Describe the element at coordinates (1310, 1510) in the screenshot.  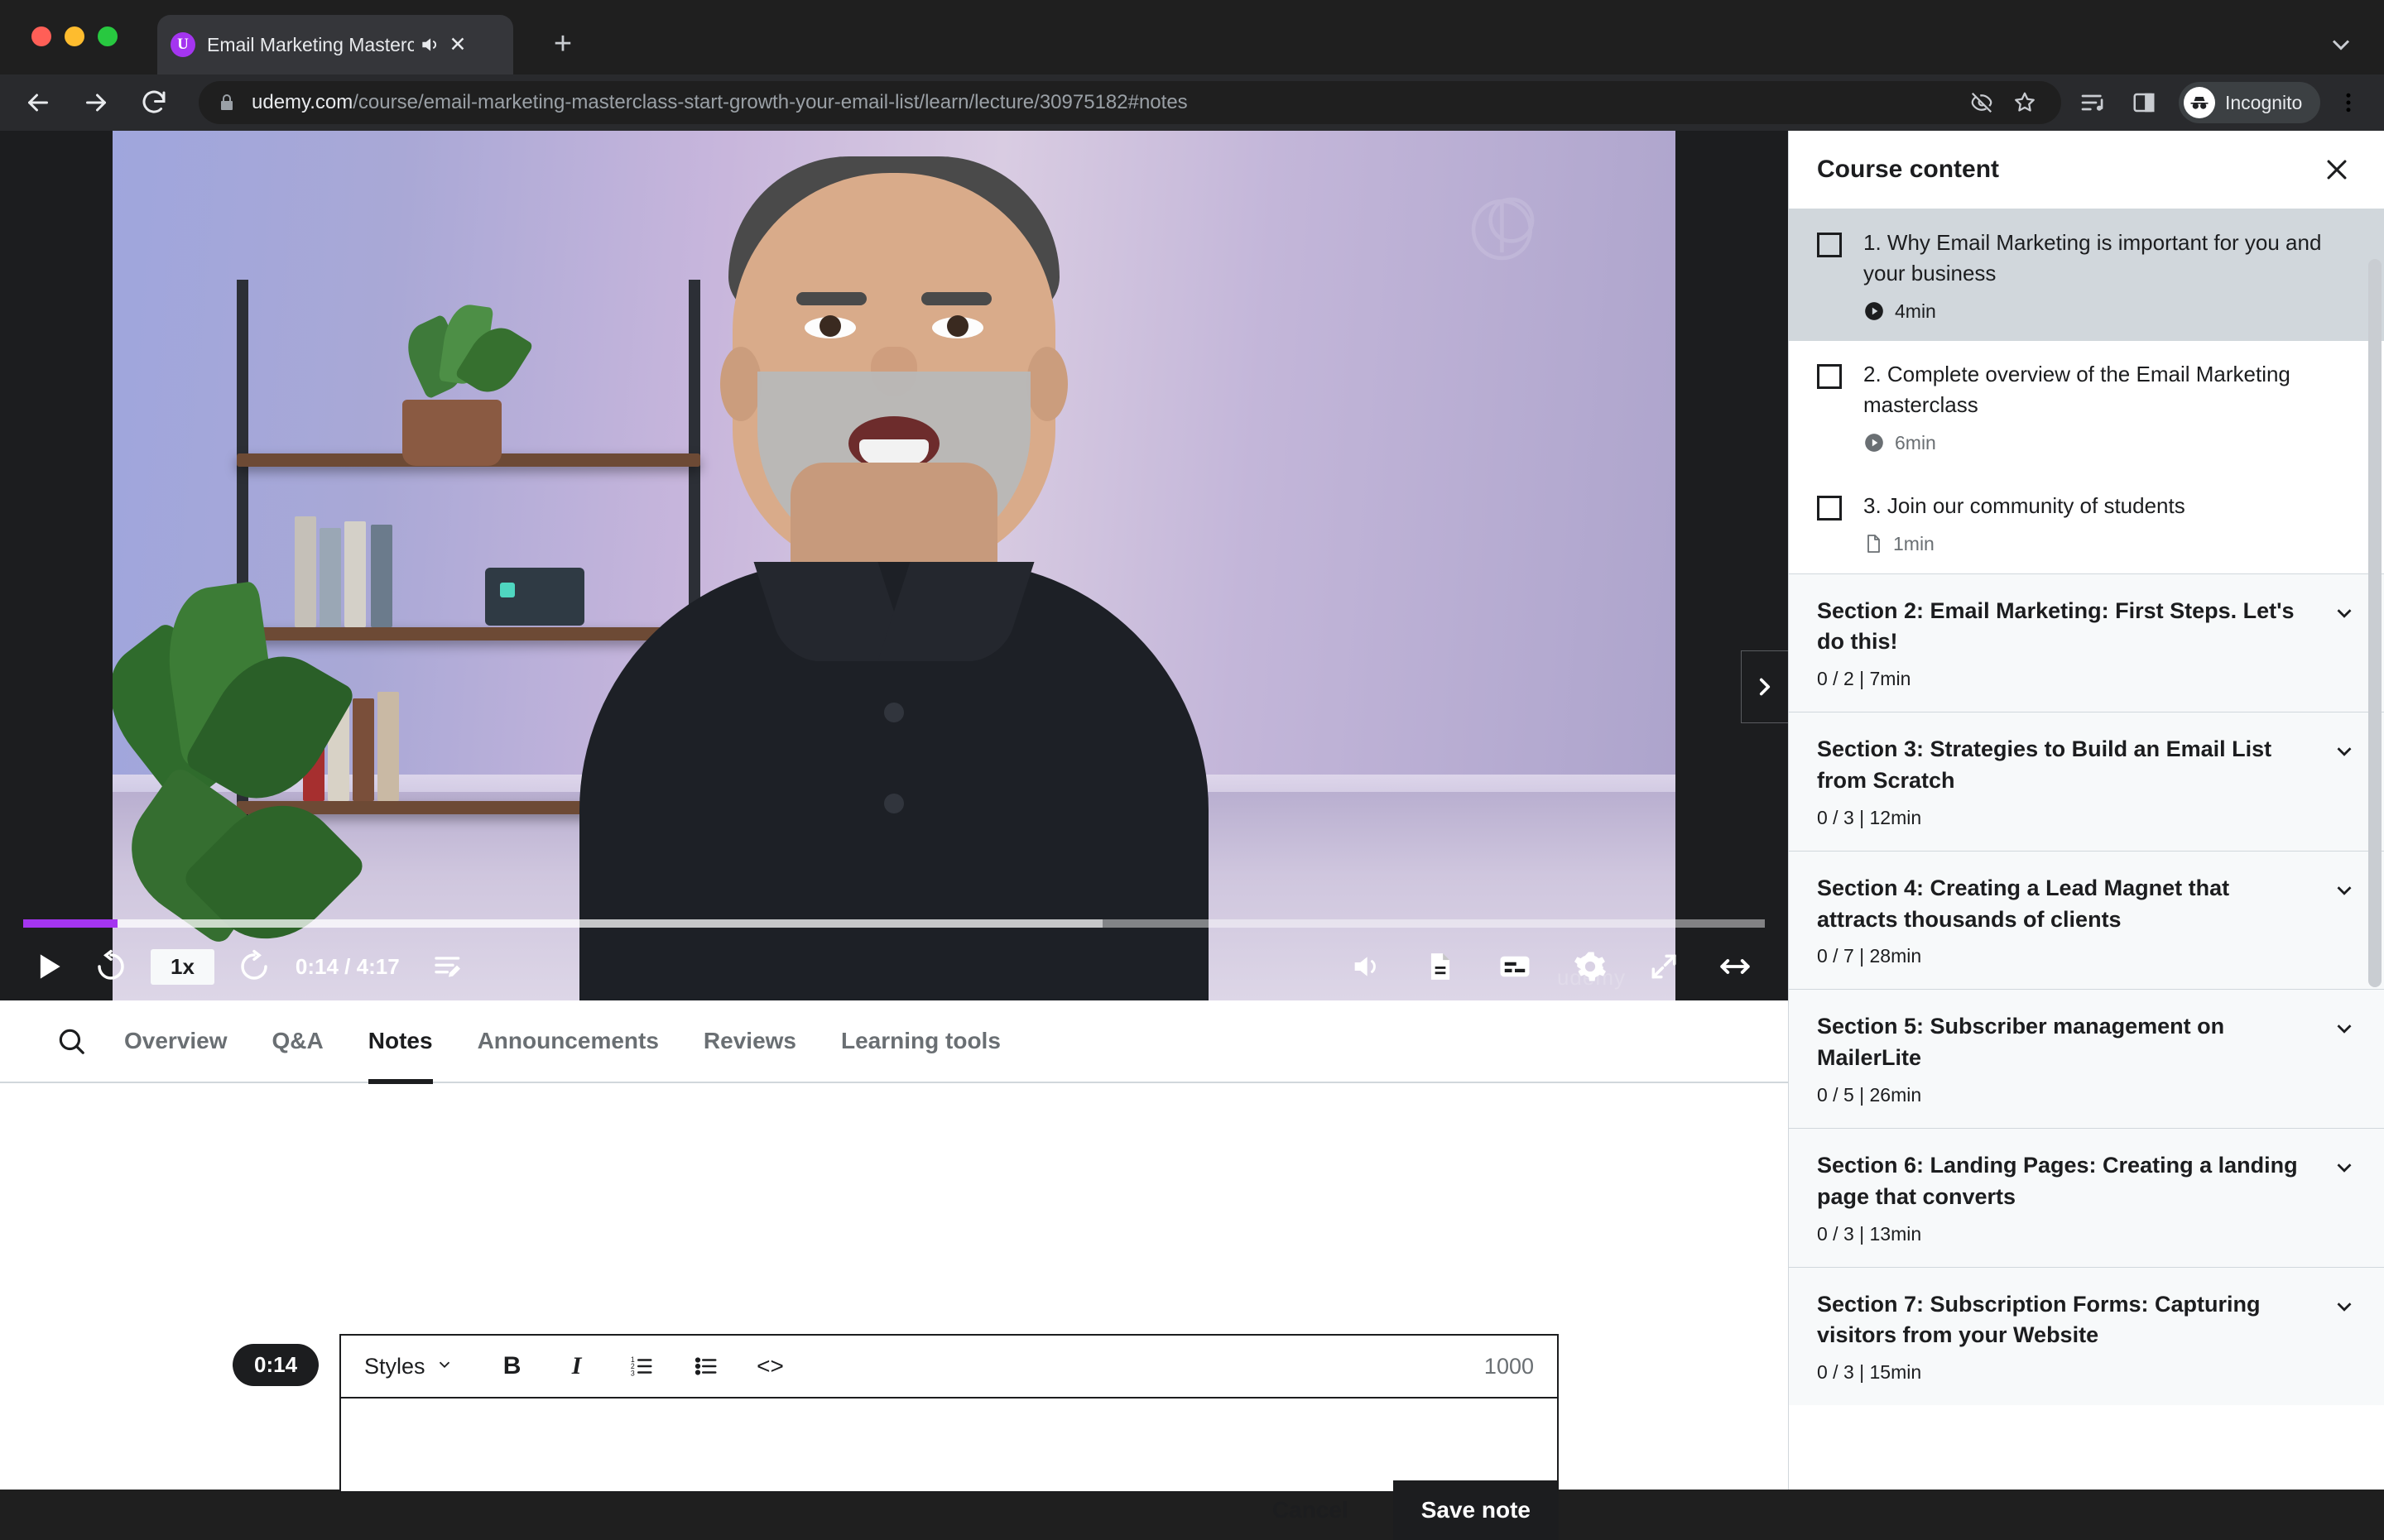
I see `cancel-button: Cancel` at that location.